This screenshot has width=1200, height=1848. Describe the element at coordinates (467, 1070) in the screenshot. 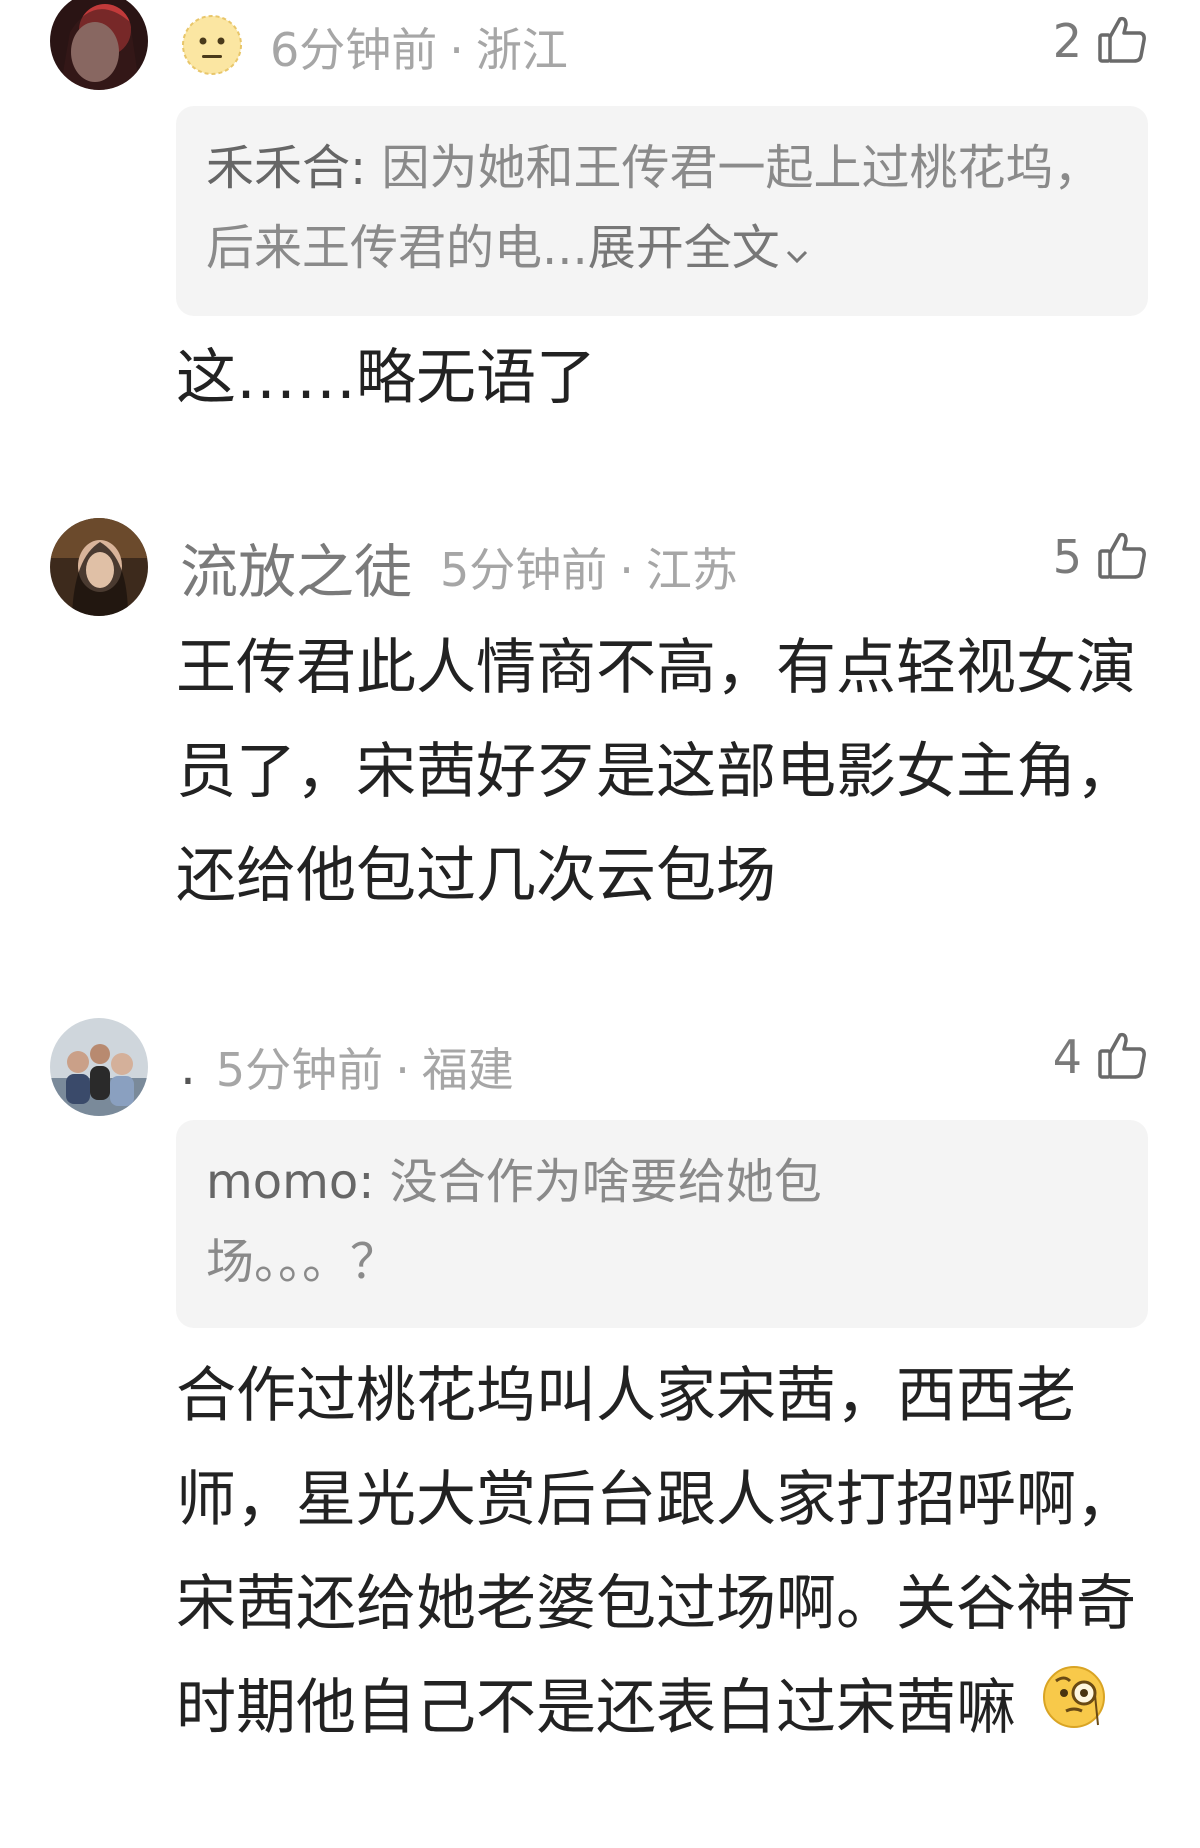

I see `comment-location: 福建` at that location.